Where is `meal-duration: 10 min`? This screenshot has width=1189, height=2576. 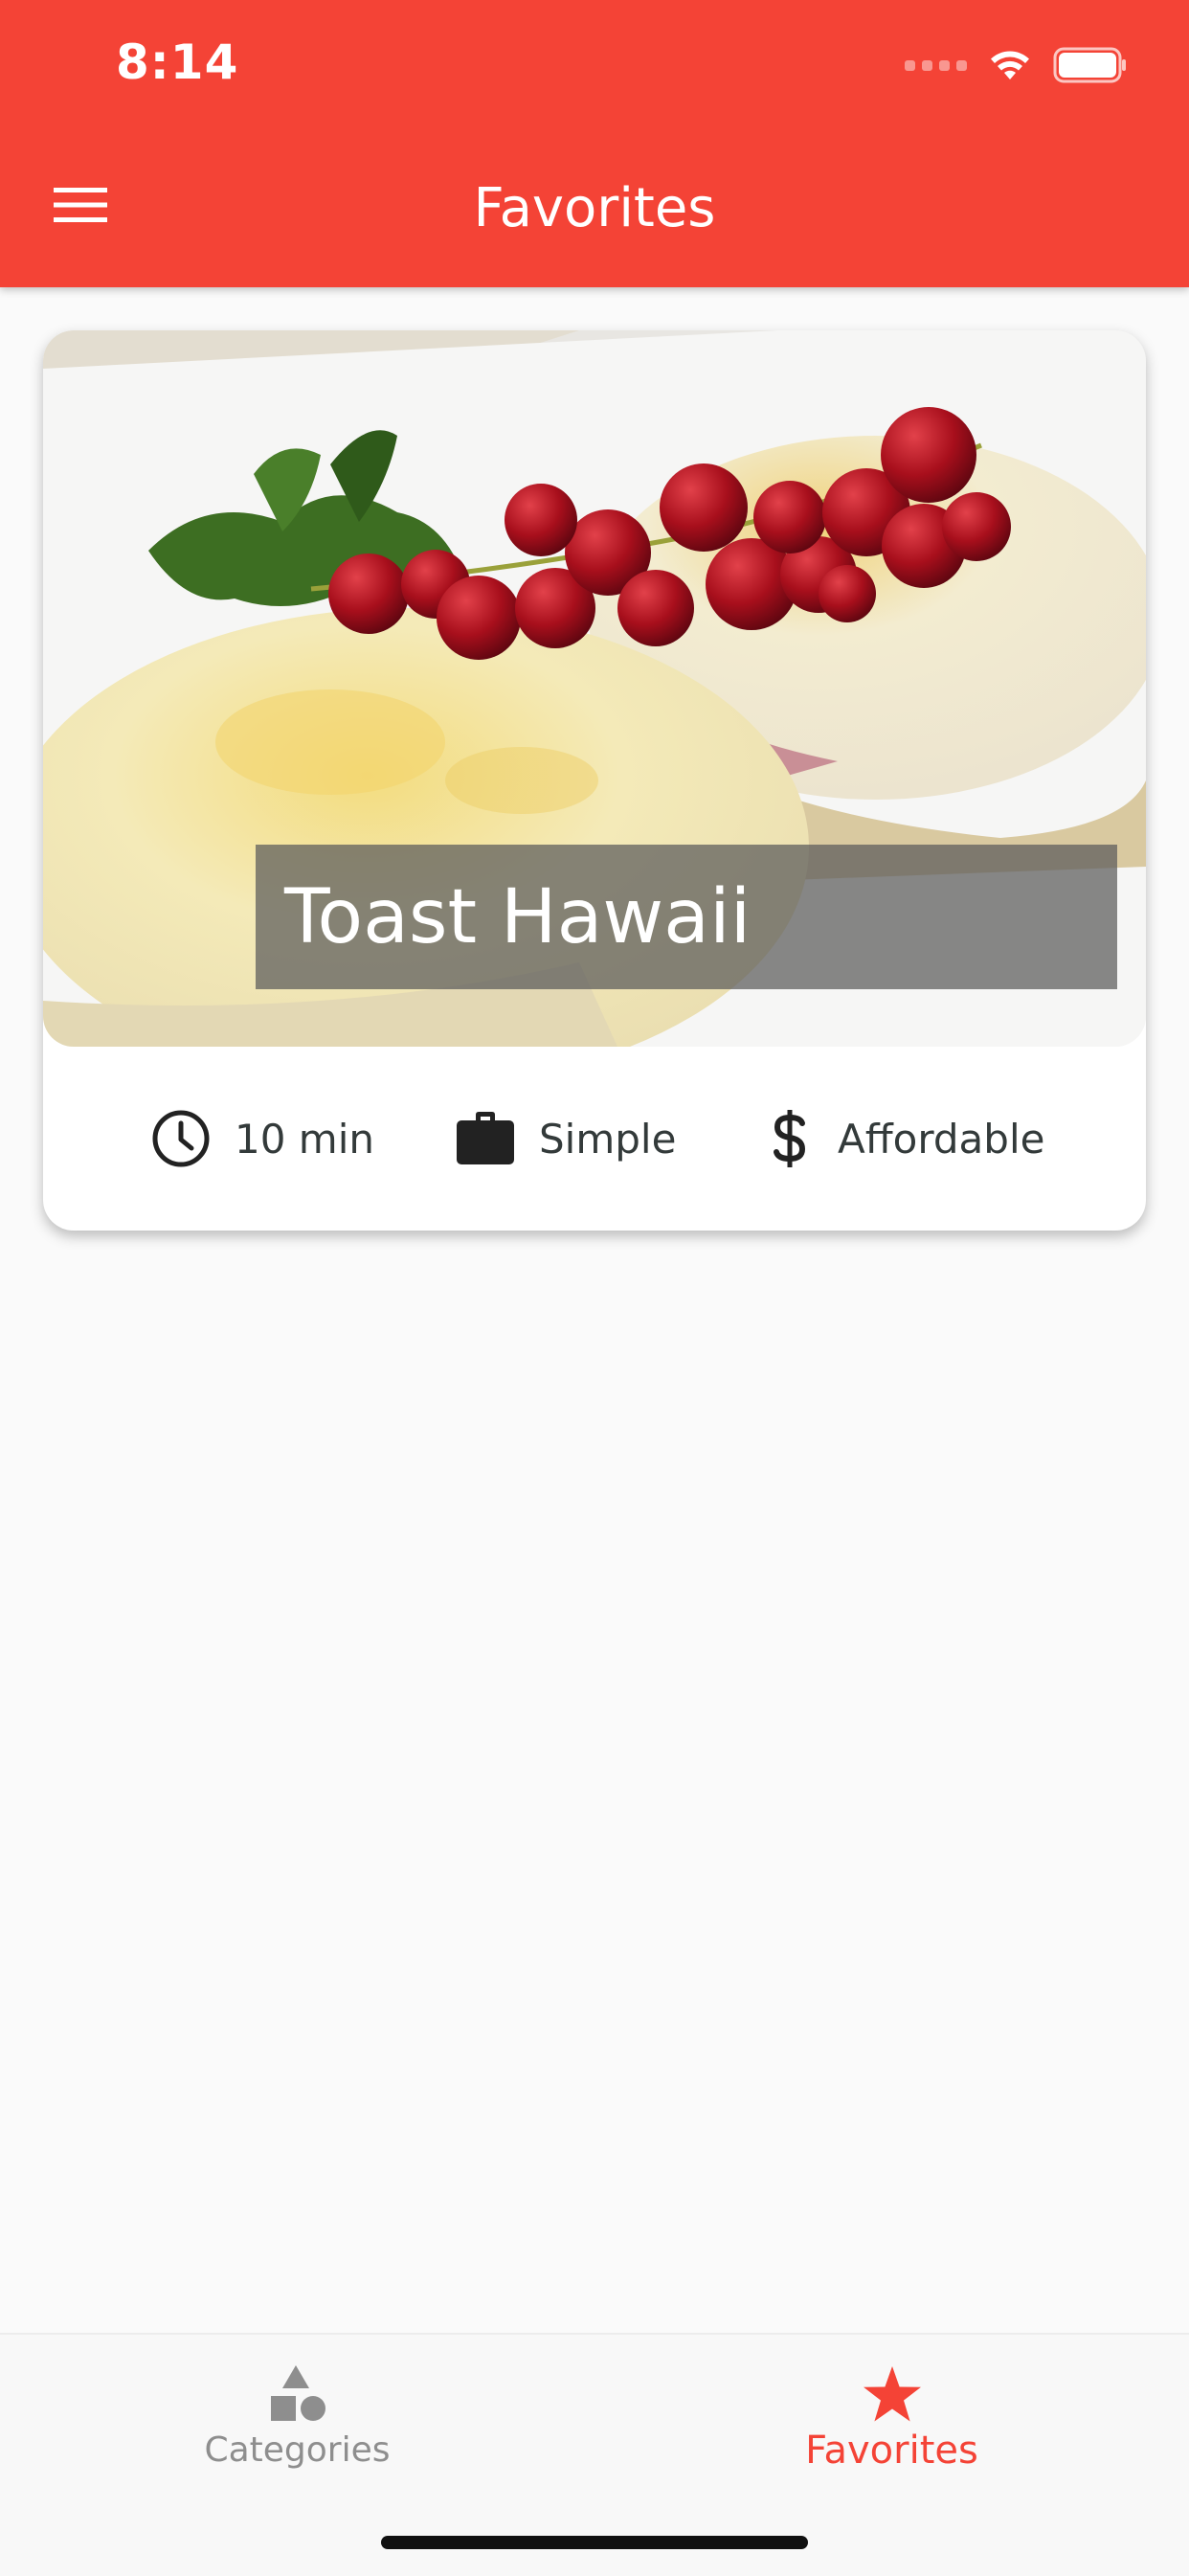
meal-duration: 10 min is located at coordinates (262, 1139).